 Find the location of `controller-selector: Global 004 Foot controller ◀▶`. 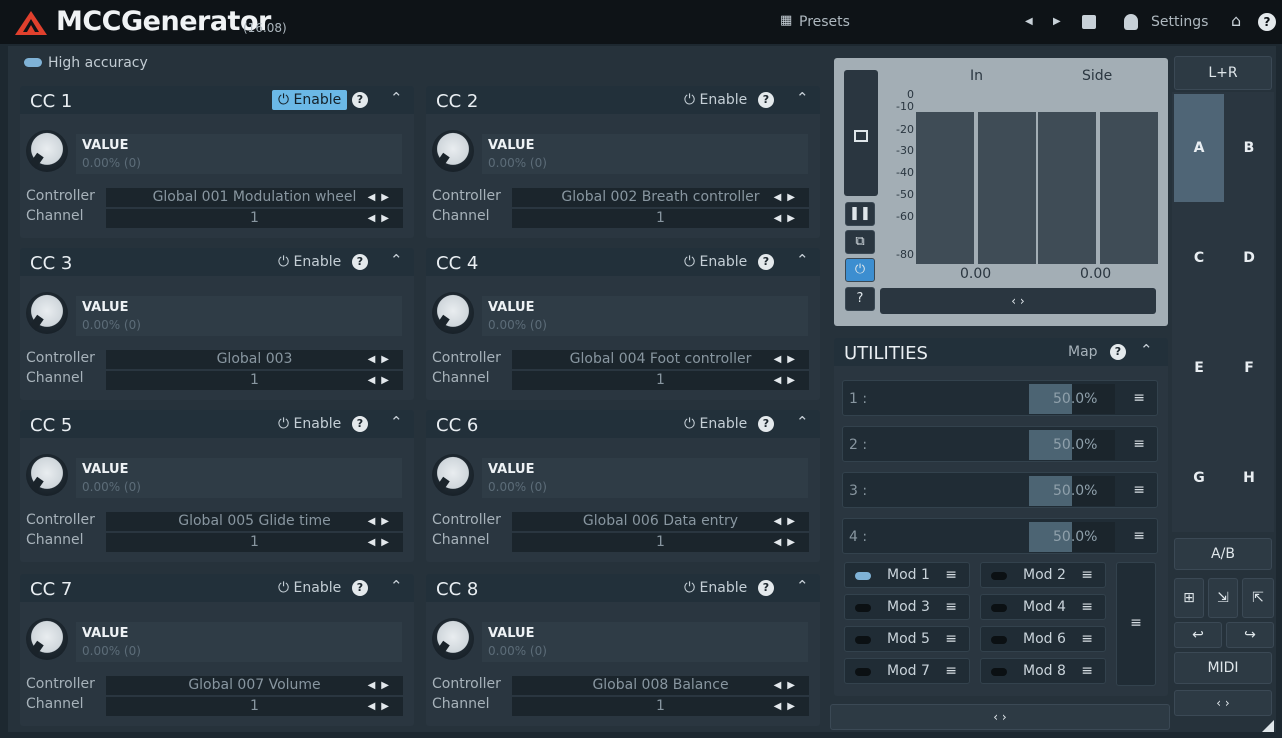

controller-selector: Global 004 Foot controller ◀▶ is located at coordinates (660, 359).